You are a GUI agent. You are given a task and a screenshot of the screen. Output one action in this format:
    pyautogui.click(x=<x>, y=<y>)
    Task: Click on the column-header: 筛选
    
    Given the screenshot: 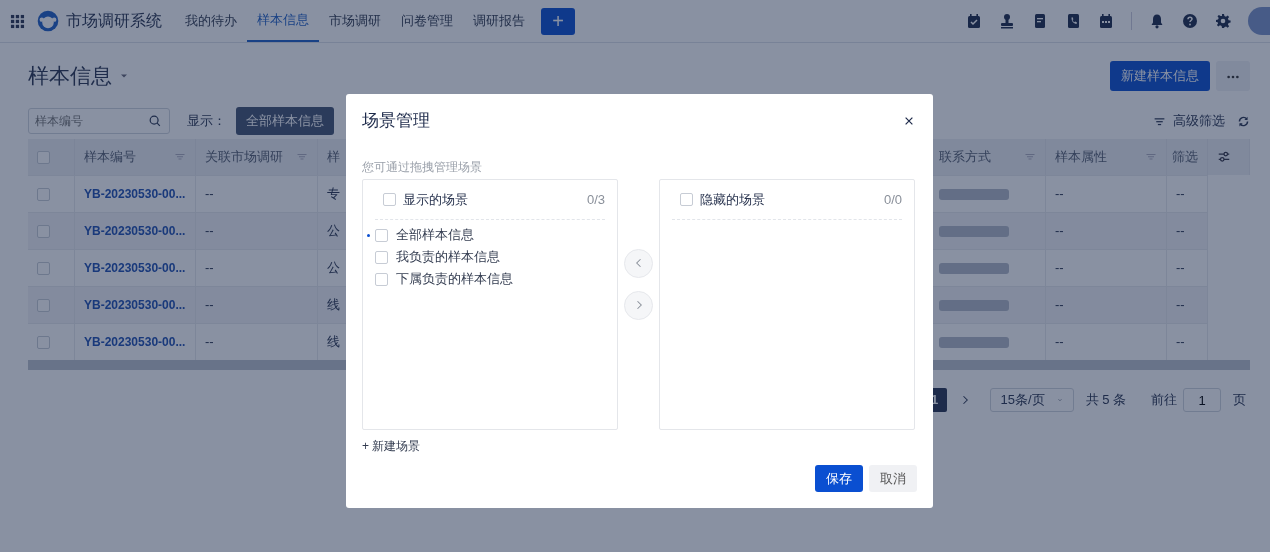 What is the action you would take?
    pyautogui.click(x=1185, y=157)
    